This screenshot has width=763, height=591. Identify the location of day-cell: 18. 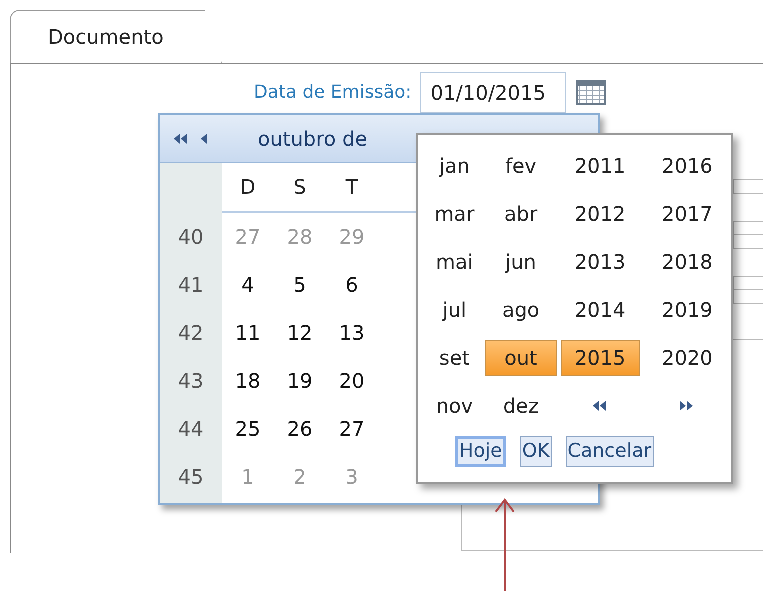
(248, 381).